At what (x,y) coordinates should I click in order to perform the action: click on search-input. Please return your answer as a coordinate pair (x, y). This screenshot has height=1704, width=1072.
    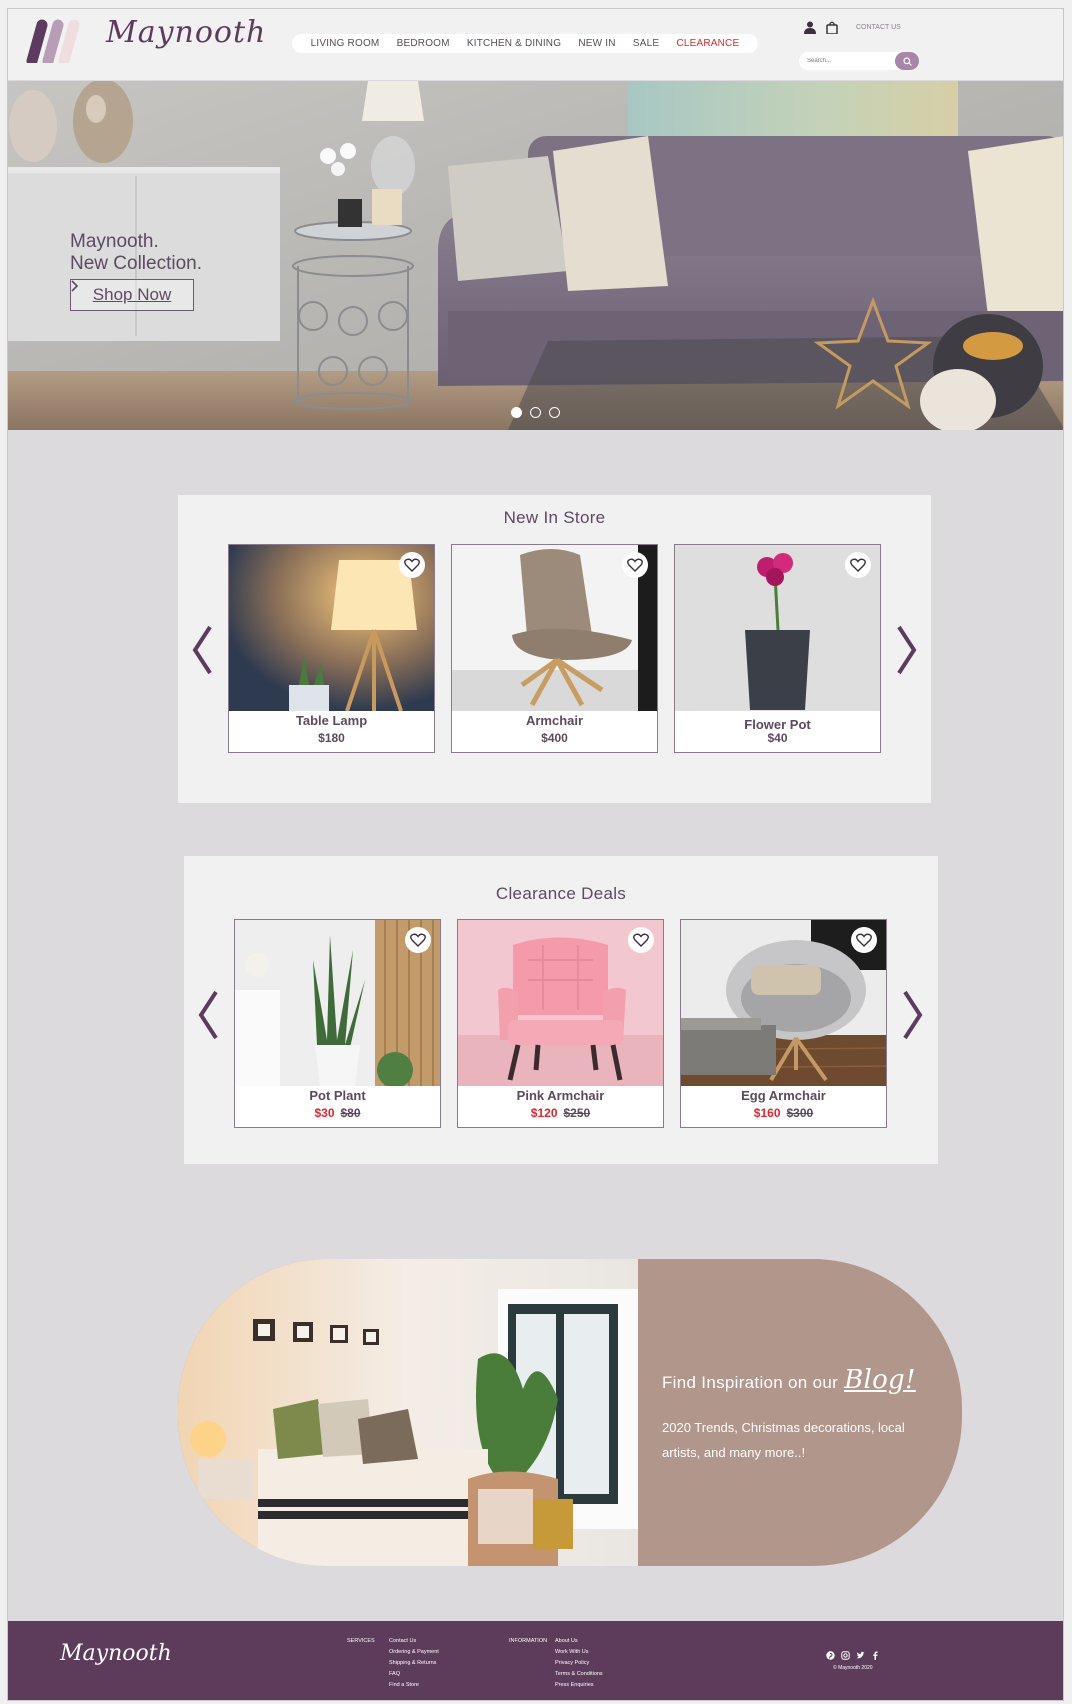
    Looking at the image, I should click on (847, 61).